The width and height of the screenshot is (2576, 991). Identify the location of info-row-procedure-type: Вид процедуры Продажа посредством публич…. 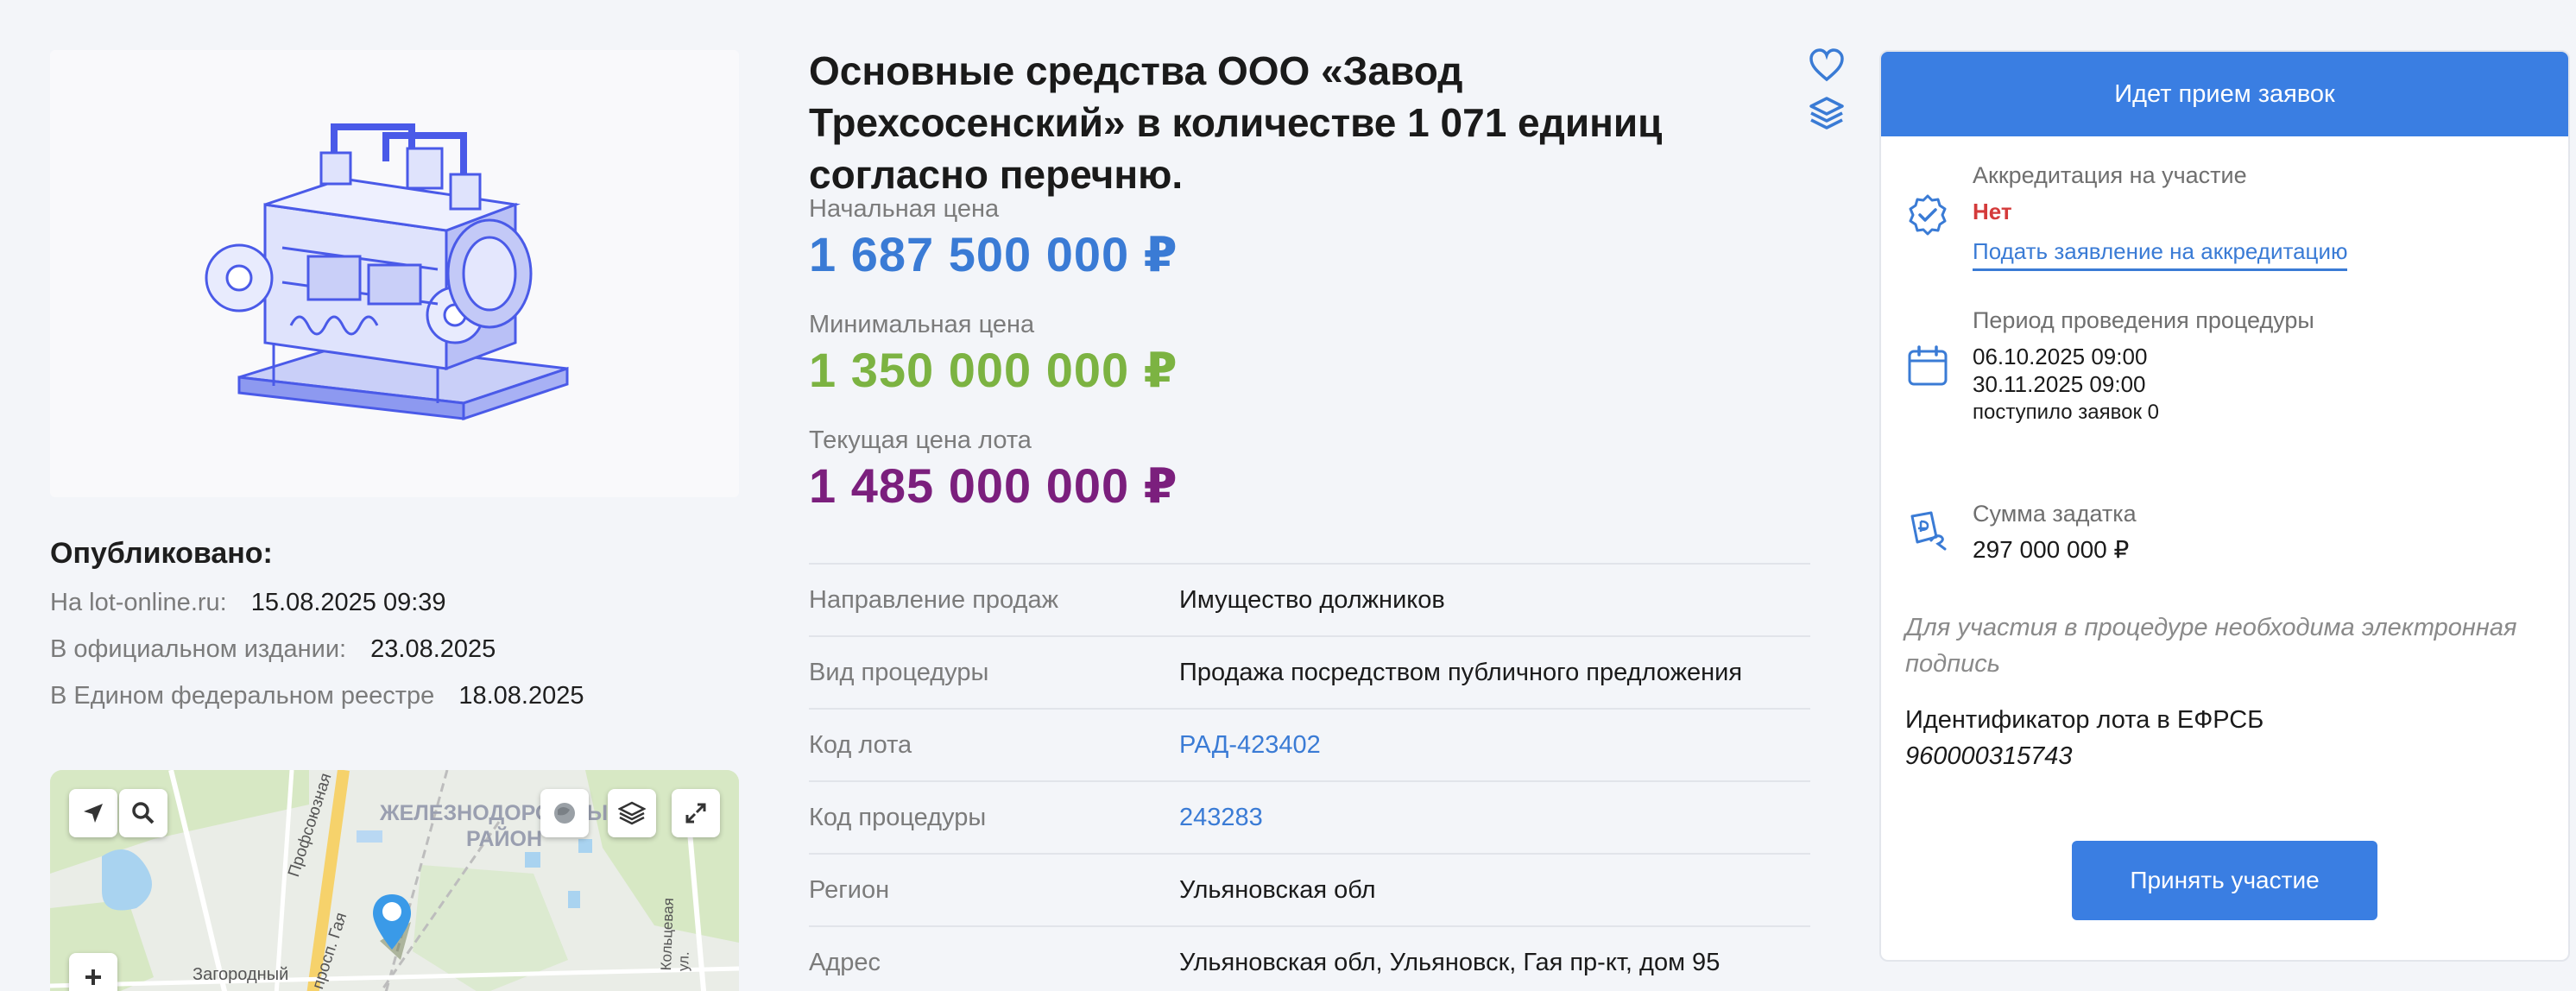
(1309, 671).